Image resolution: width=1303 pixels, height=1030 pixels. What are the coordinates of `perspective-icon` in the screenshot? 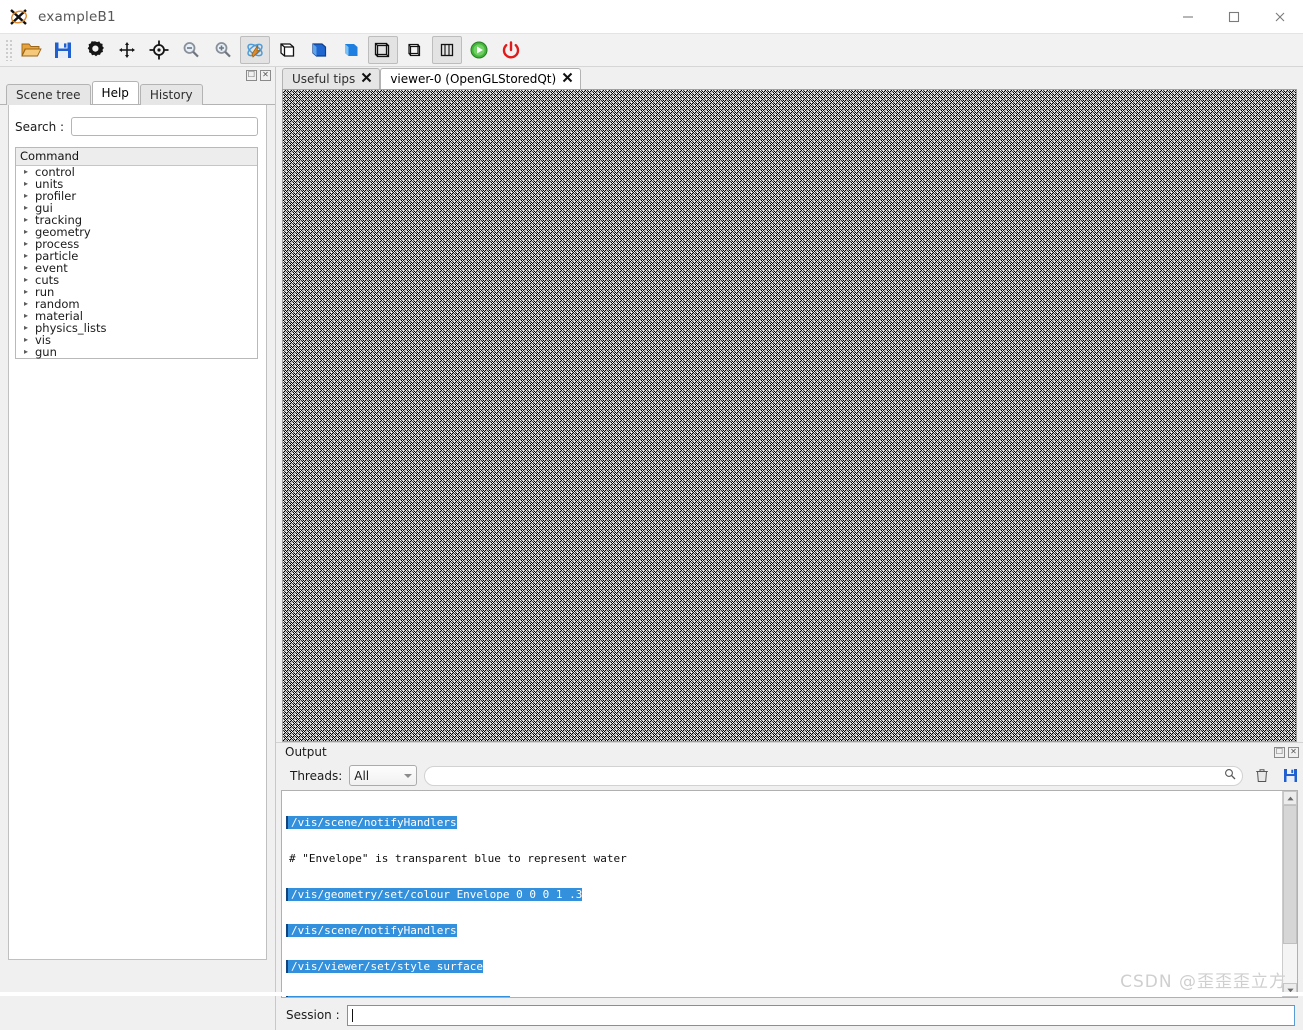 It's located at (383, 50).